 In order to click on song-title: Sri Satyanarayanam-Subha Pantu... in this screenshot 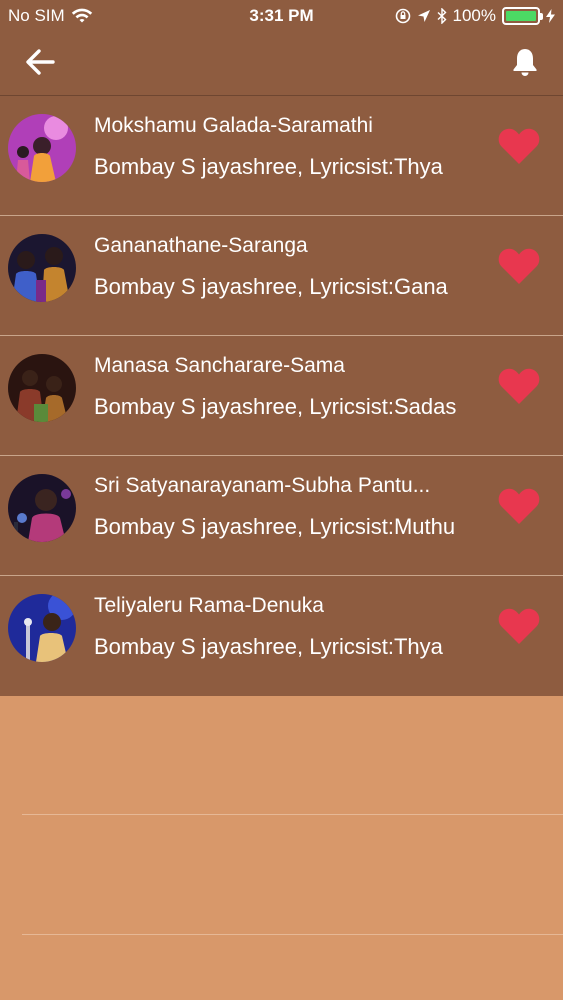, I will do `click(262, 485)`.